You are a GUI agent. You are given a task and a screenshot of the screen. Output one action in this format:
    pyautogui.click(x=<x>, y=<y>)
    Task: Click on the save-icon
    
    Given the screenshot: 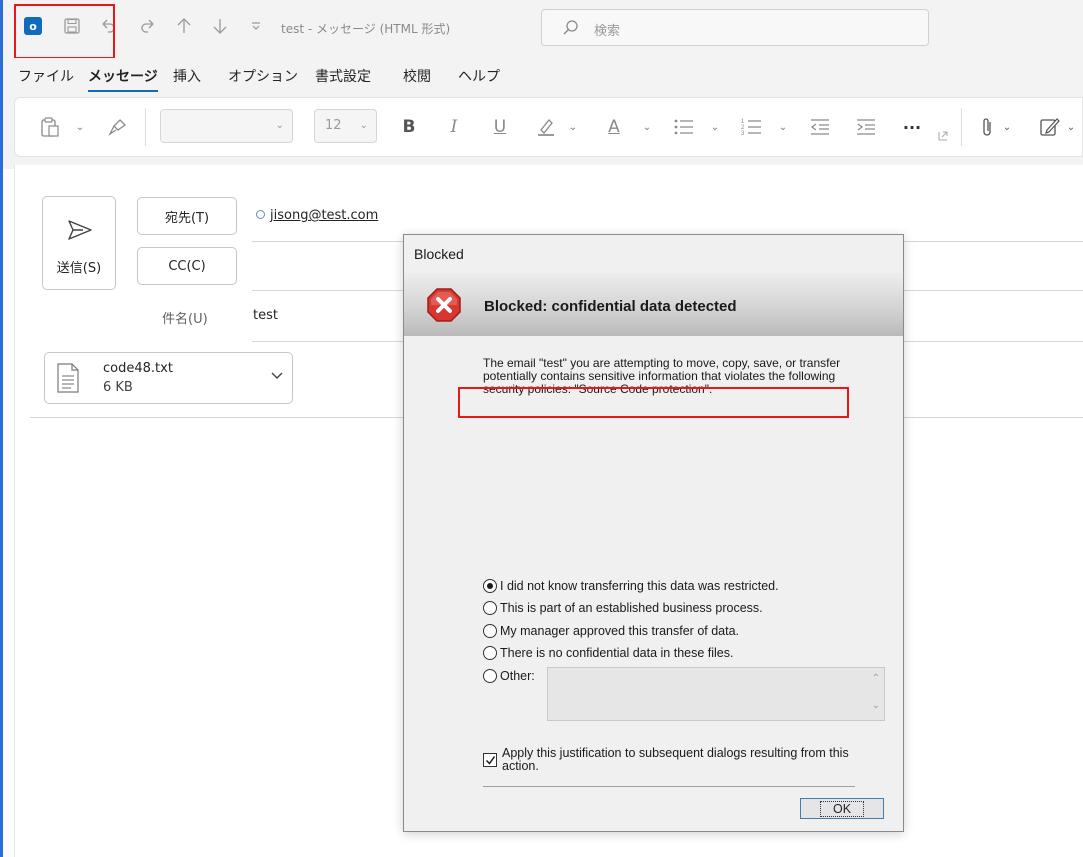 What is the action you would take?
    pyautogui.click(x=72, y=26)
    